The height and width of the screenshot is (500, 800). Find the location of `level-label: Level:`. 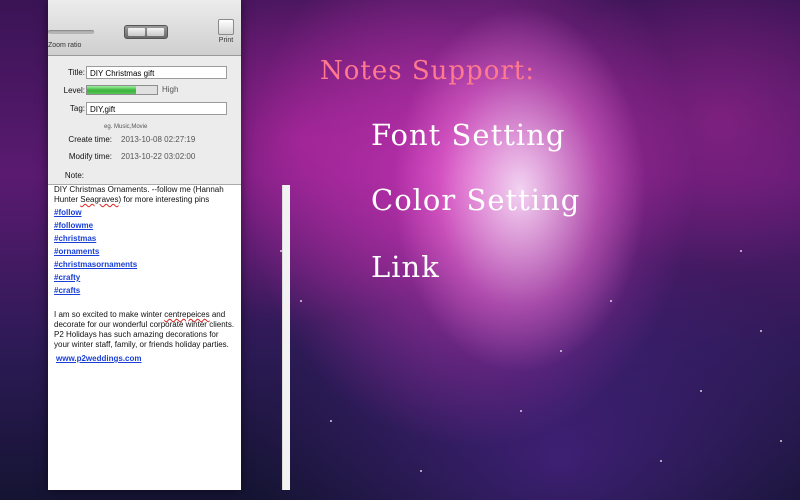

level-label: Level: is located at coordinates (74, 90).